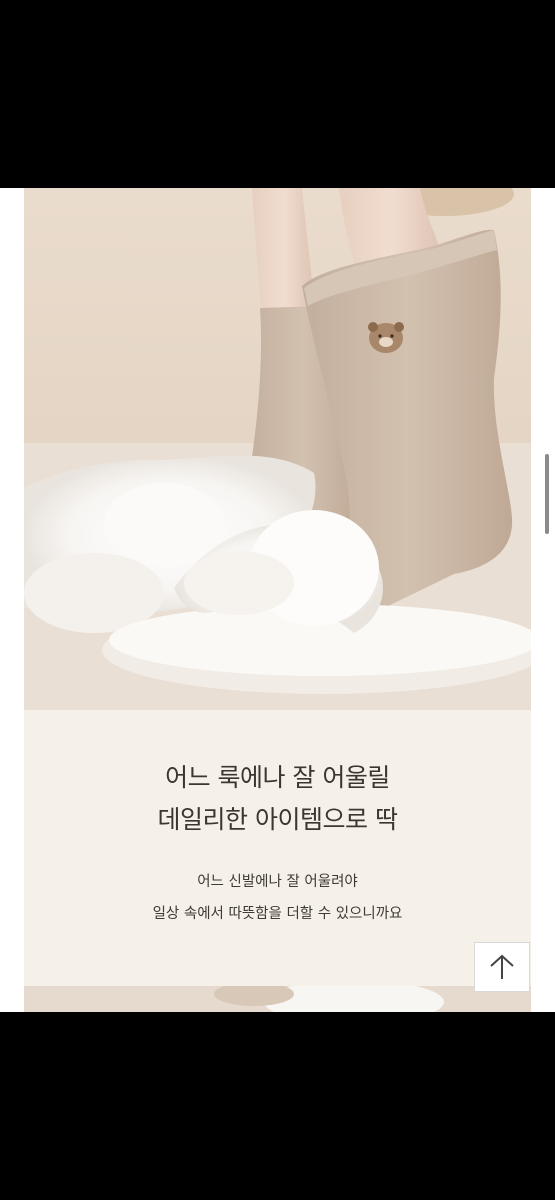 The image size is (555, 1200). I want to click on body-line-2: 일상 속에서 따뜻함을 더할 수 있으니까요, so click(277, 914).